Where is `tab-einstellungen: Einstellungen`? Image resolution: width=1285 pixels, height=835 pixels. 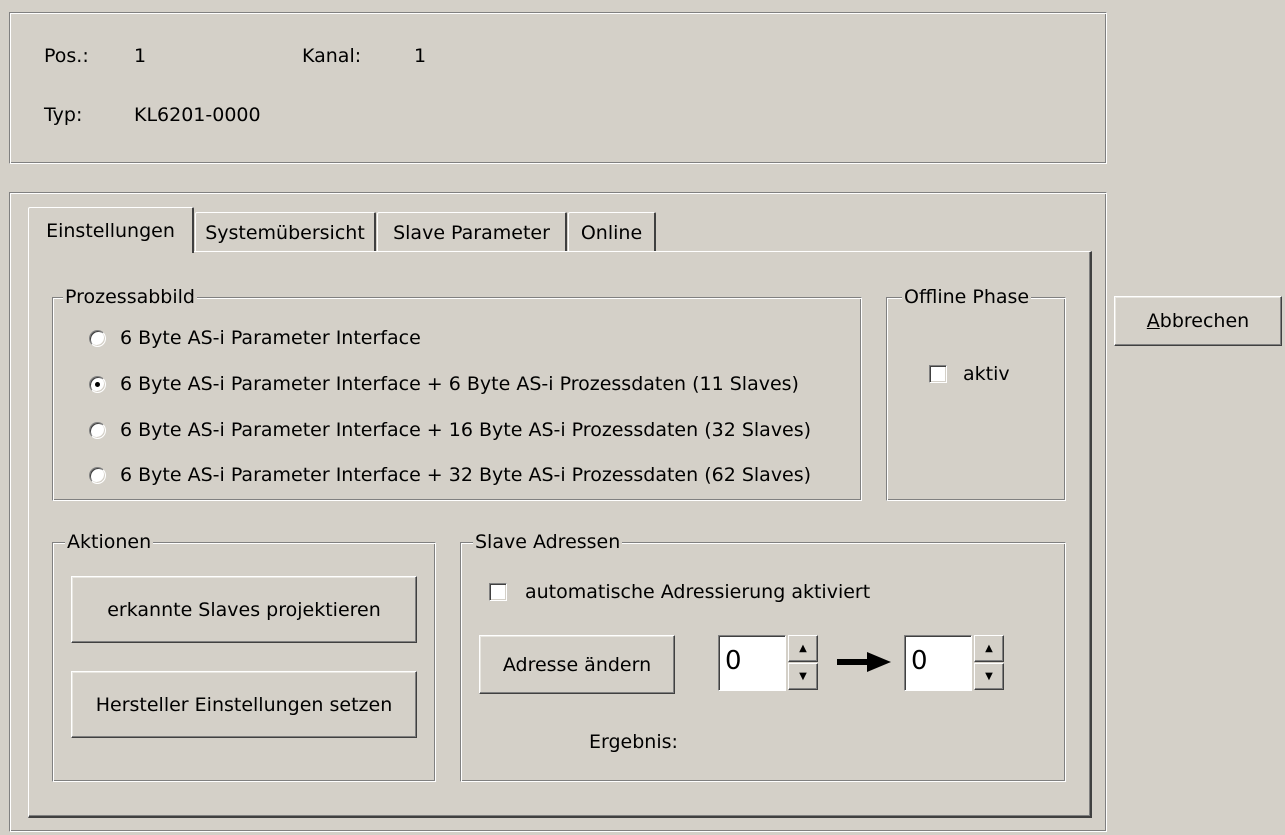 tab-einstellungen: Einstellungen is located at coordinates (111, 230).